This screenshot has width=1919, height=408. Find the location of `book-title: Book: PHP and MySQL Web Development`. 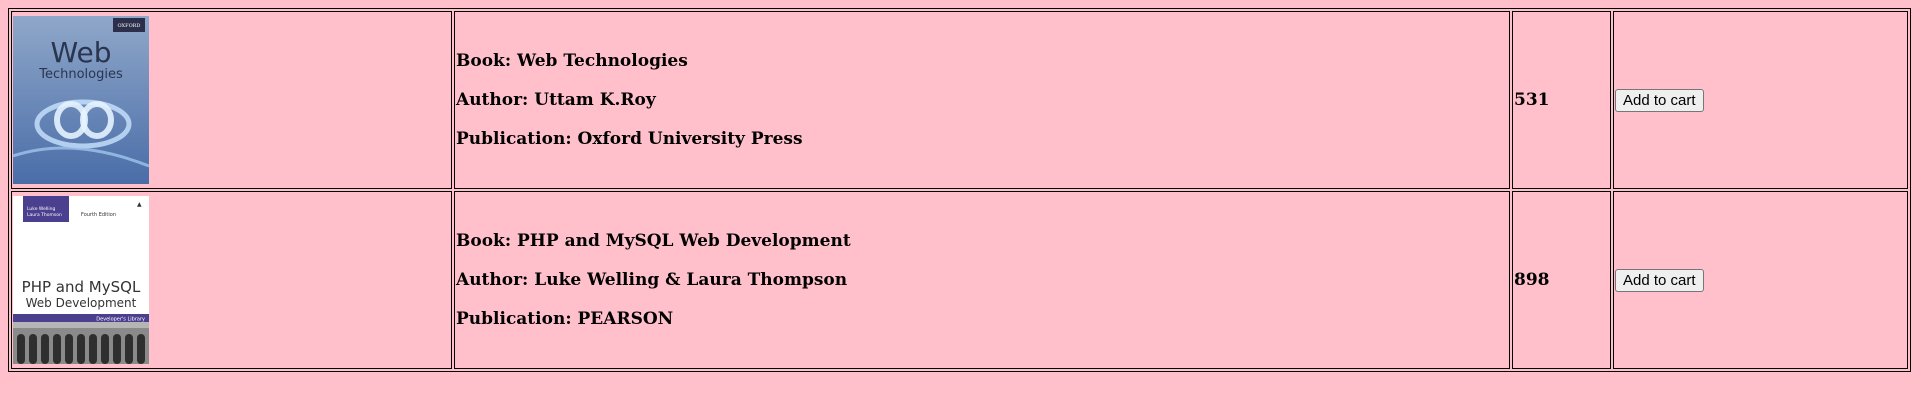

book-title: Book: PHP and MySQL Web Development is located at coordinates (653, 240).